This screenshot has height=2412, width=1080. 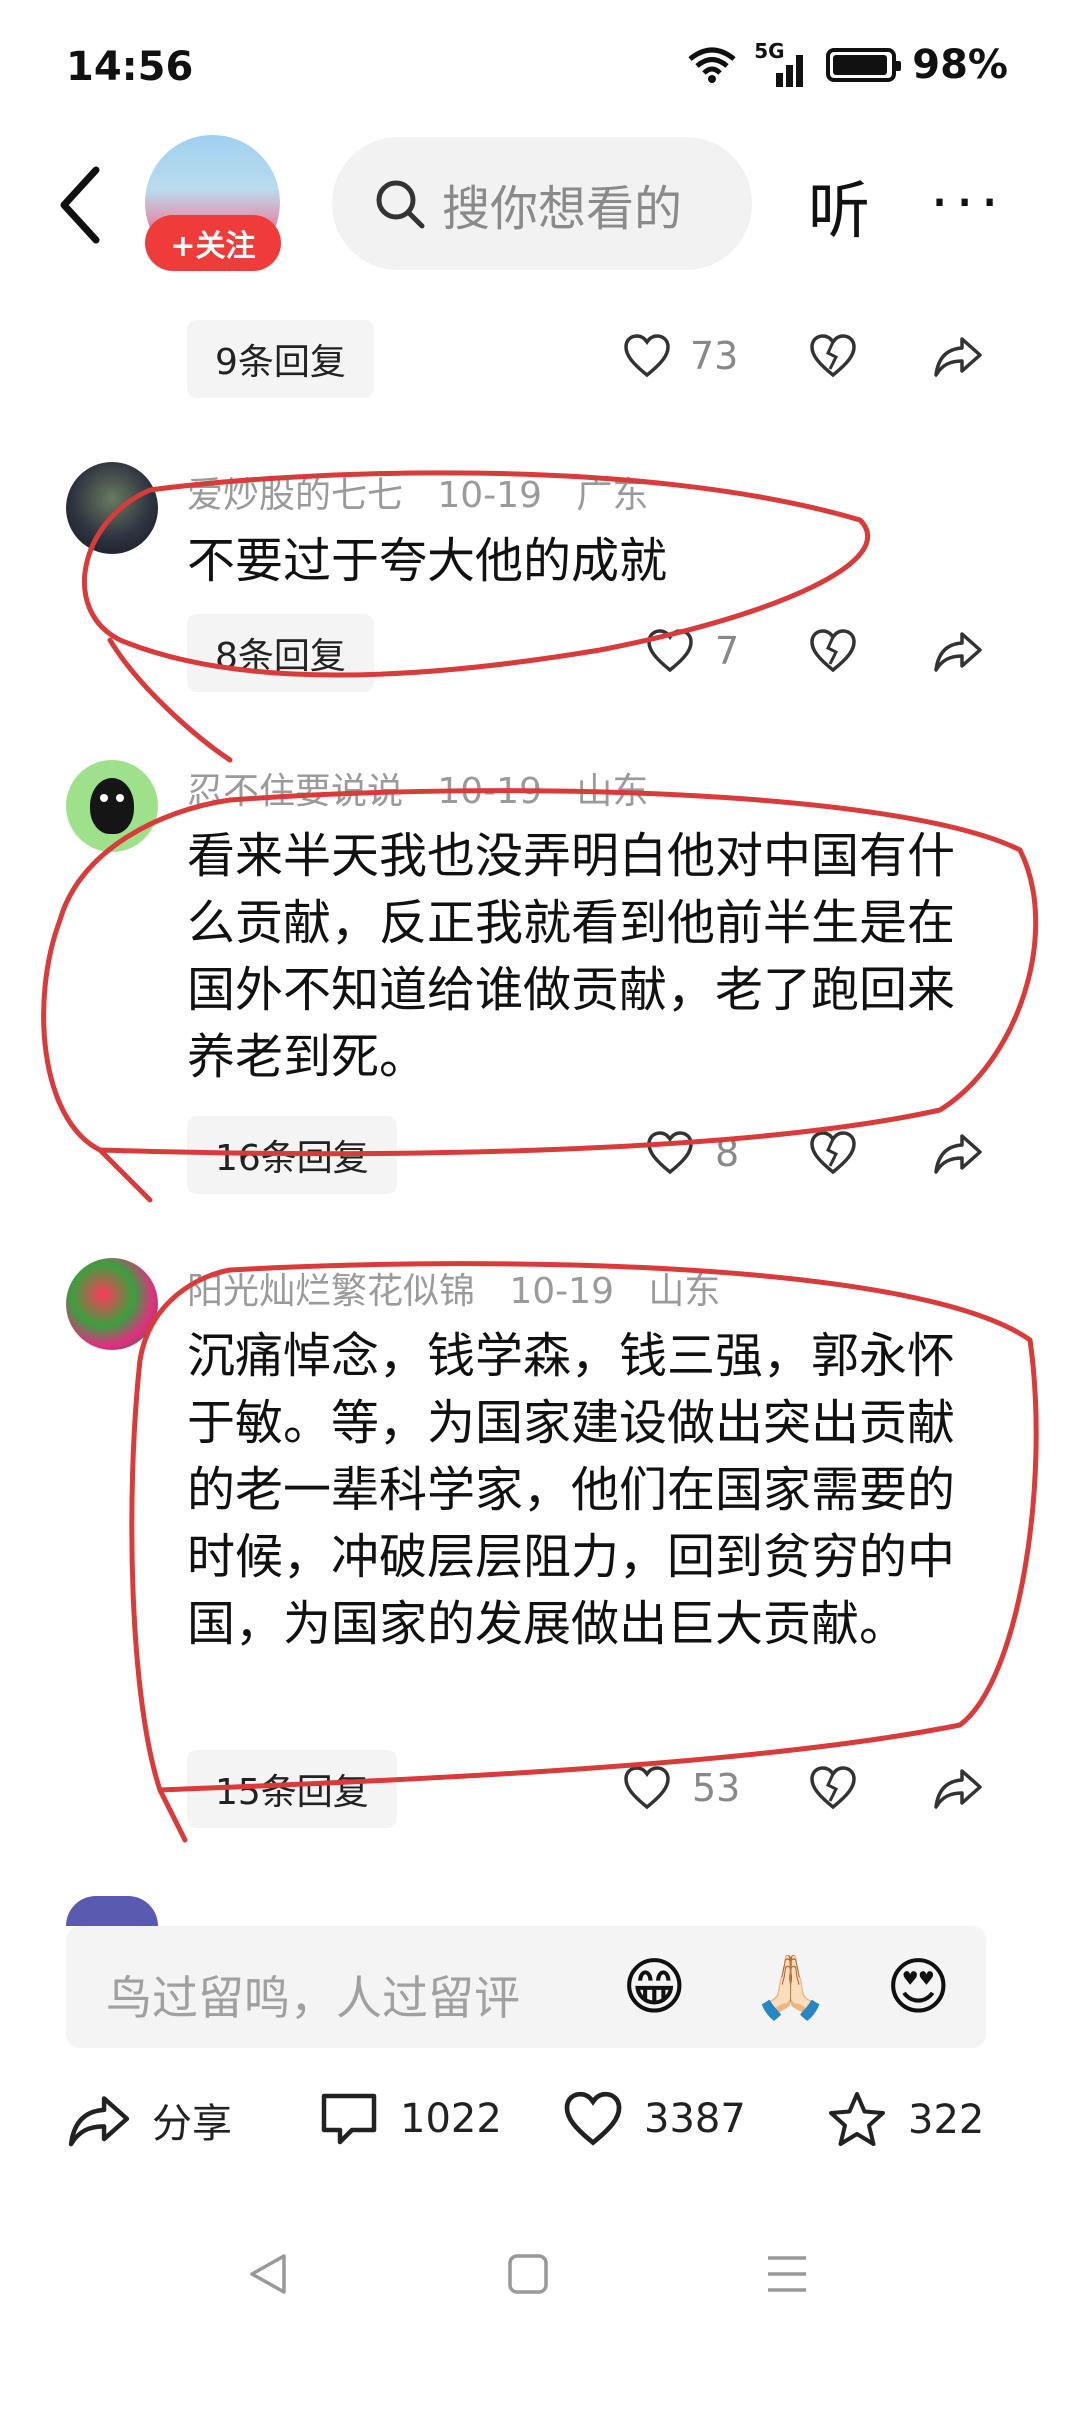 What do you see at coordinates (787, 2274) in the screenshot?
I see `nav-menu-icon` at bounding box center [787, 2274].